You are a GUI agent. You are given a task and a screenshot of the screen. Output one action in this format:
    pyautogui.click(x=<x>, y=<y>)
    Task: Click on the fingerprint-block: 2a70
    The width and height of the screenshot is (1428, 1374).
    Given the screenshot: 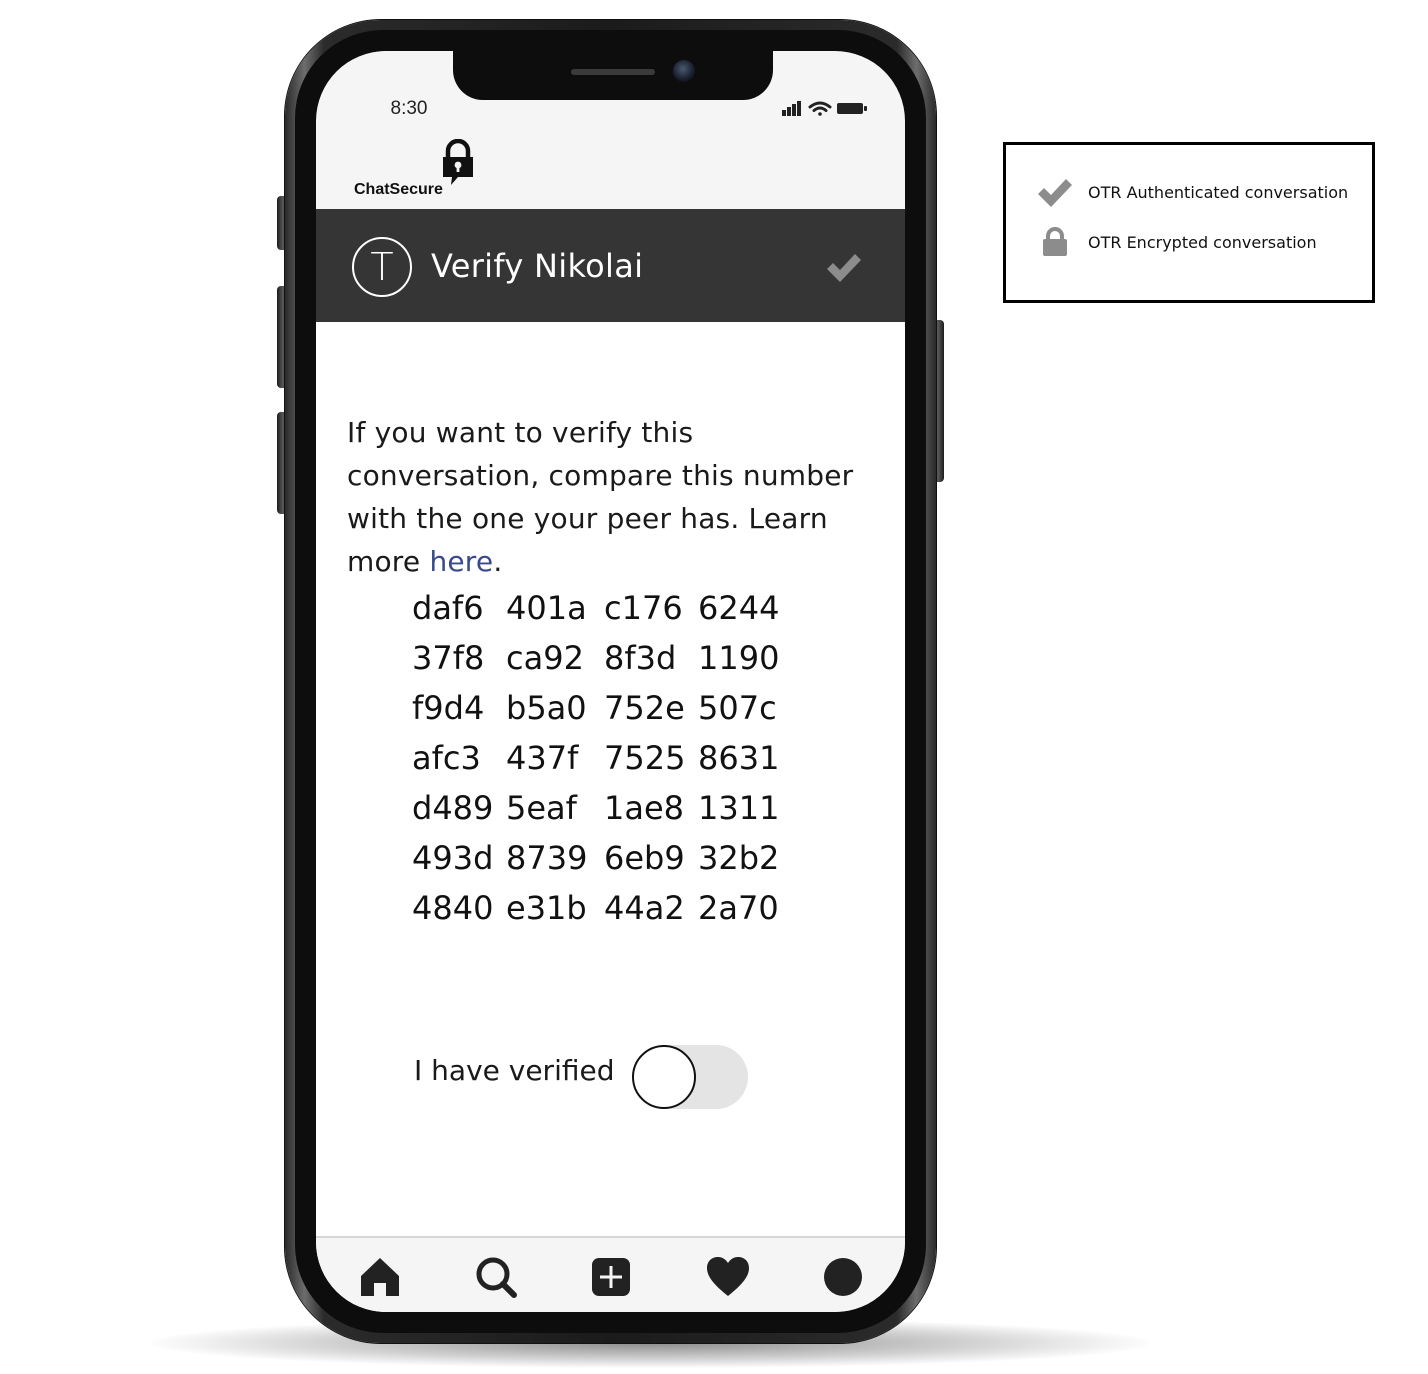 What is the action you would take?
    pyautogui.click(x=738, y=908)
    